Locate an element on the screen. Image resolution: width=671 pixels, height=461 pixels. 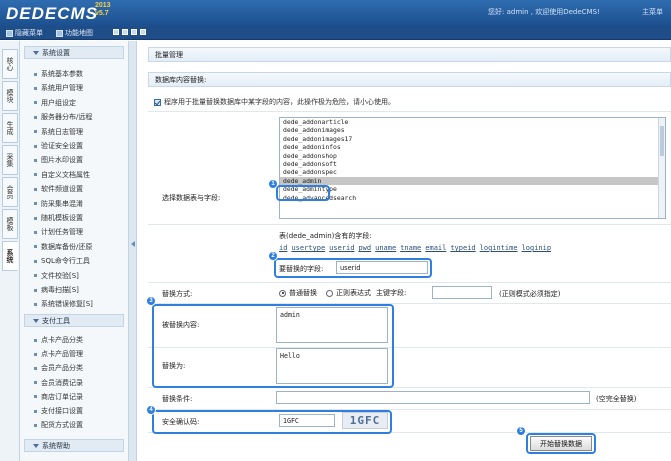
sidebar-menu-item-label: 用户组设定 is located at coordinates (58, 102).